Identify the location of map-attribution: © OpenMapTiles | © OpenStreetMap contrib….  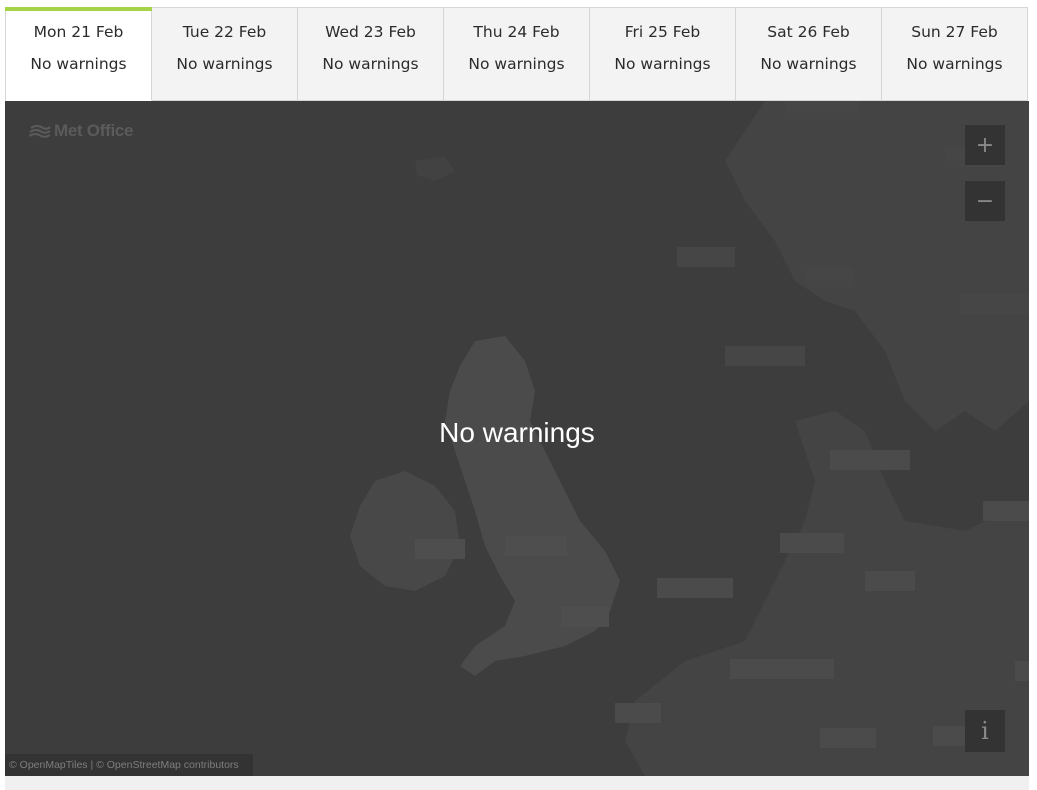
(129, 765).